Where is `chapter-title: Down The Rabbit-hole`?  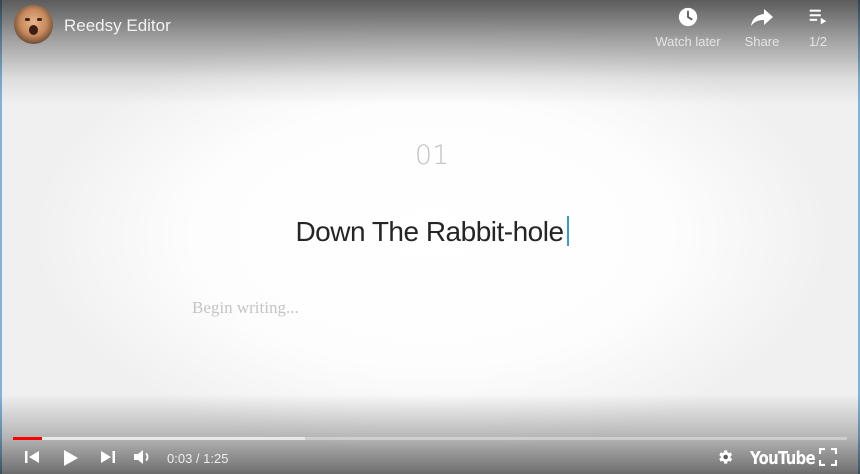
chapter-title: Down The Rabbit-hole is located at coordinates (429, 231).